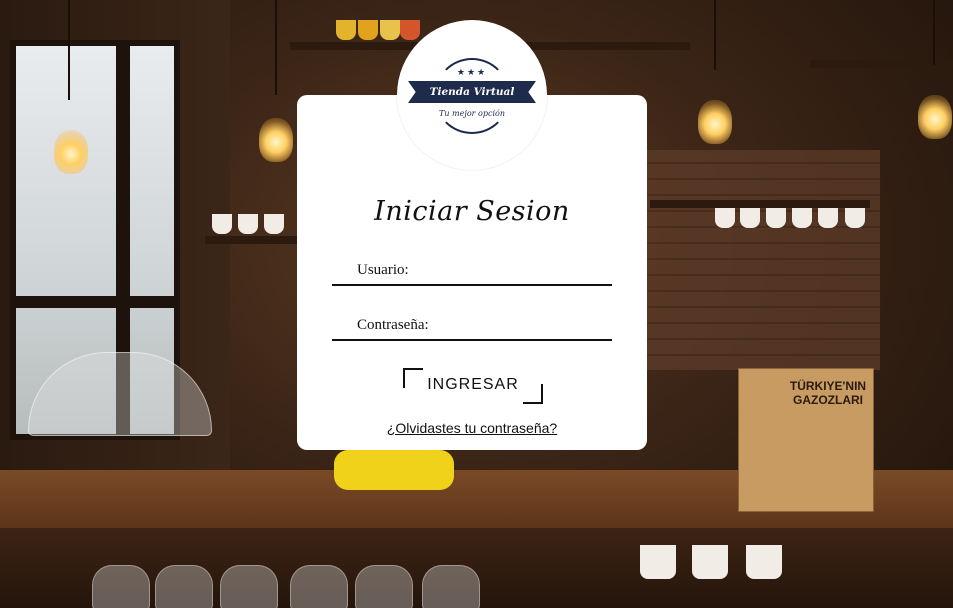 This screenshot has height=608, width=953. What do you see at coordinates (472, 113) in the screenshot?
I see `logo-tagline: Tu mejor opción` at bounding box center [472, 113].